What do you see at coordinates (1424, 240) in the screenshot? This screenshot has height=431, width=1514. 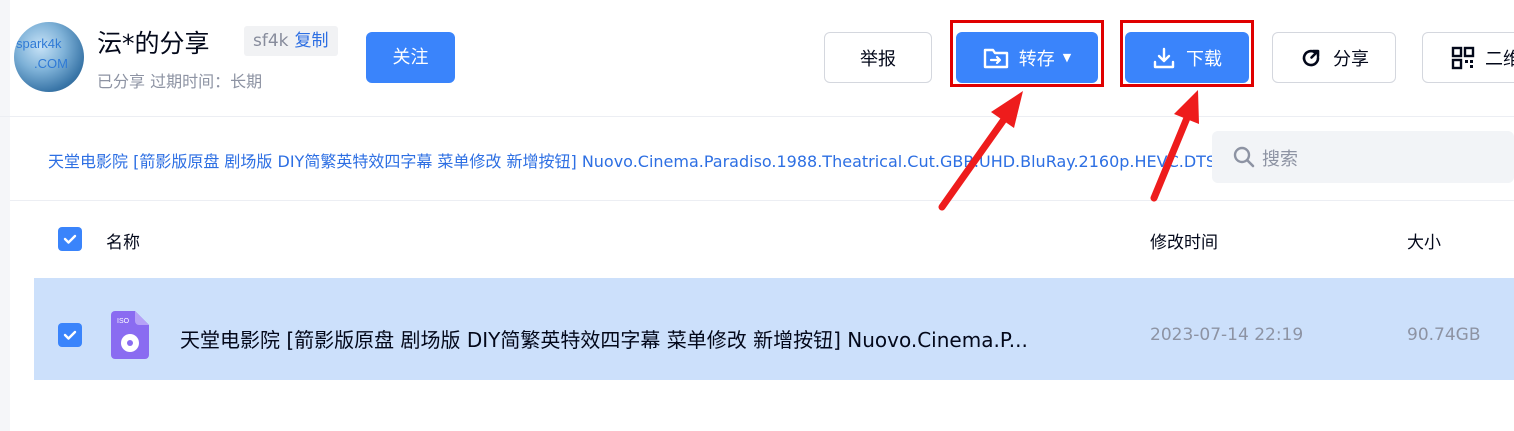 I see `column-header-size: 大小` at bounding box center [1424, 240].